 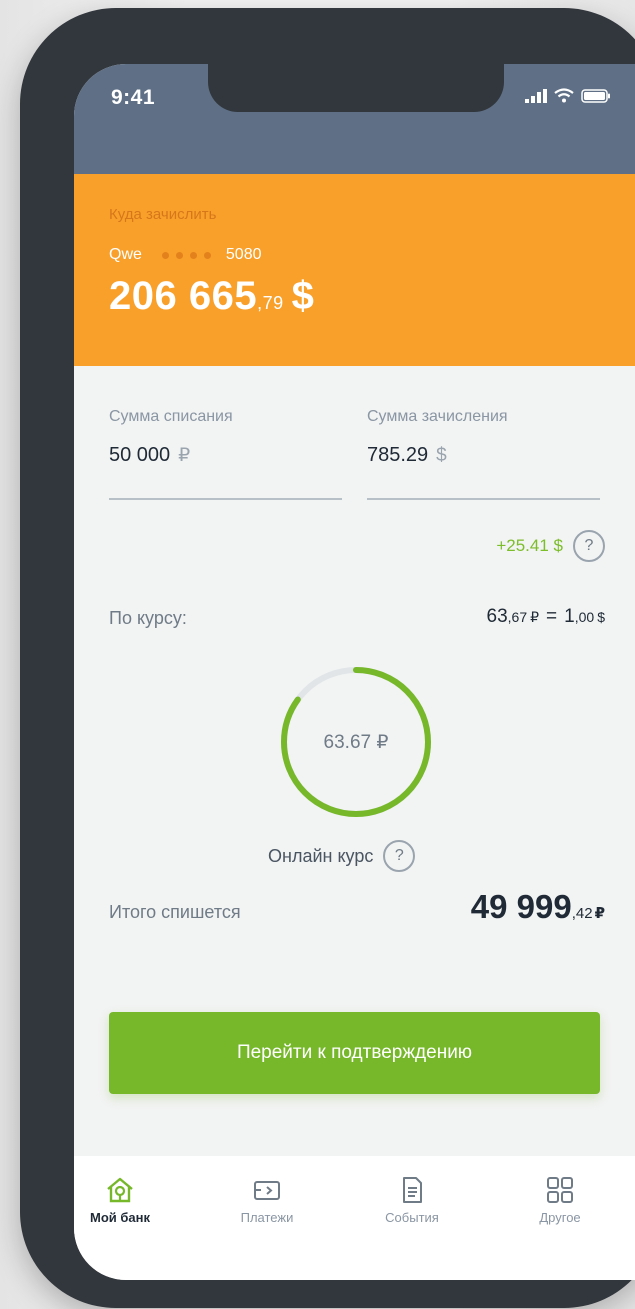 I want to click on ring-value: 63.67 ₽, so click(x=356, y=742).